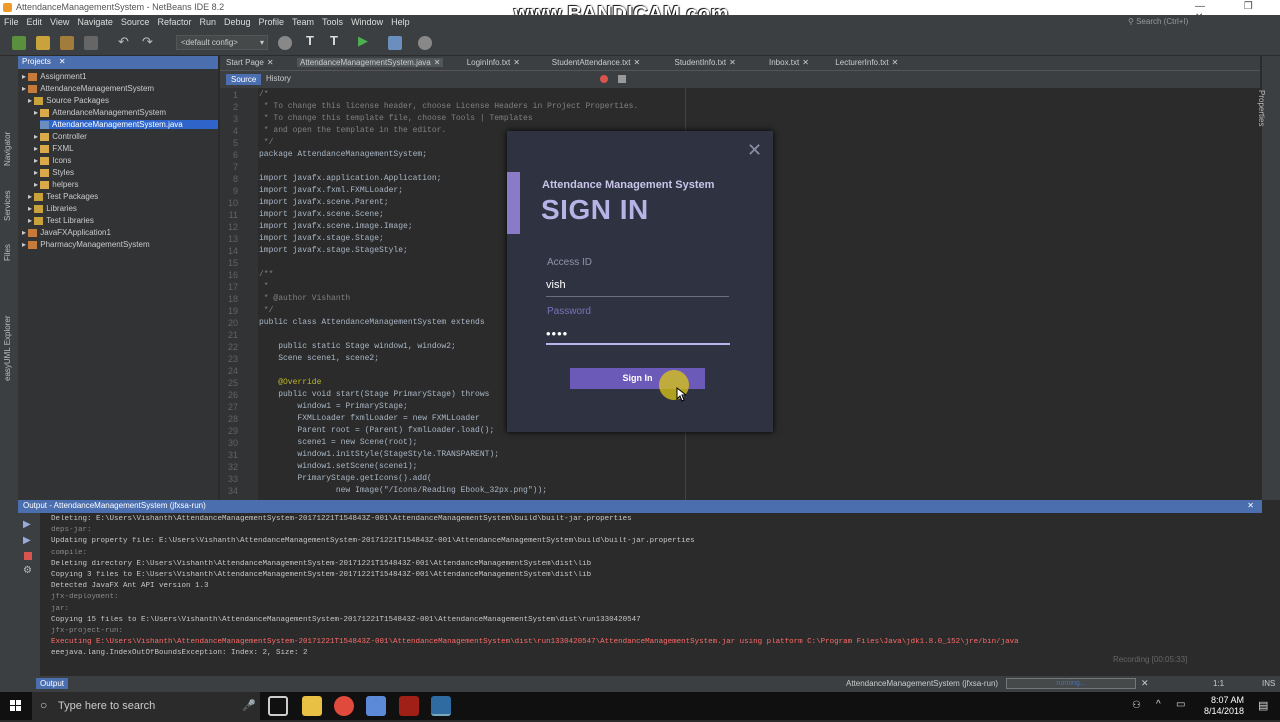  I want to click on config-select: <default config> ▾, so click(222, 42).